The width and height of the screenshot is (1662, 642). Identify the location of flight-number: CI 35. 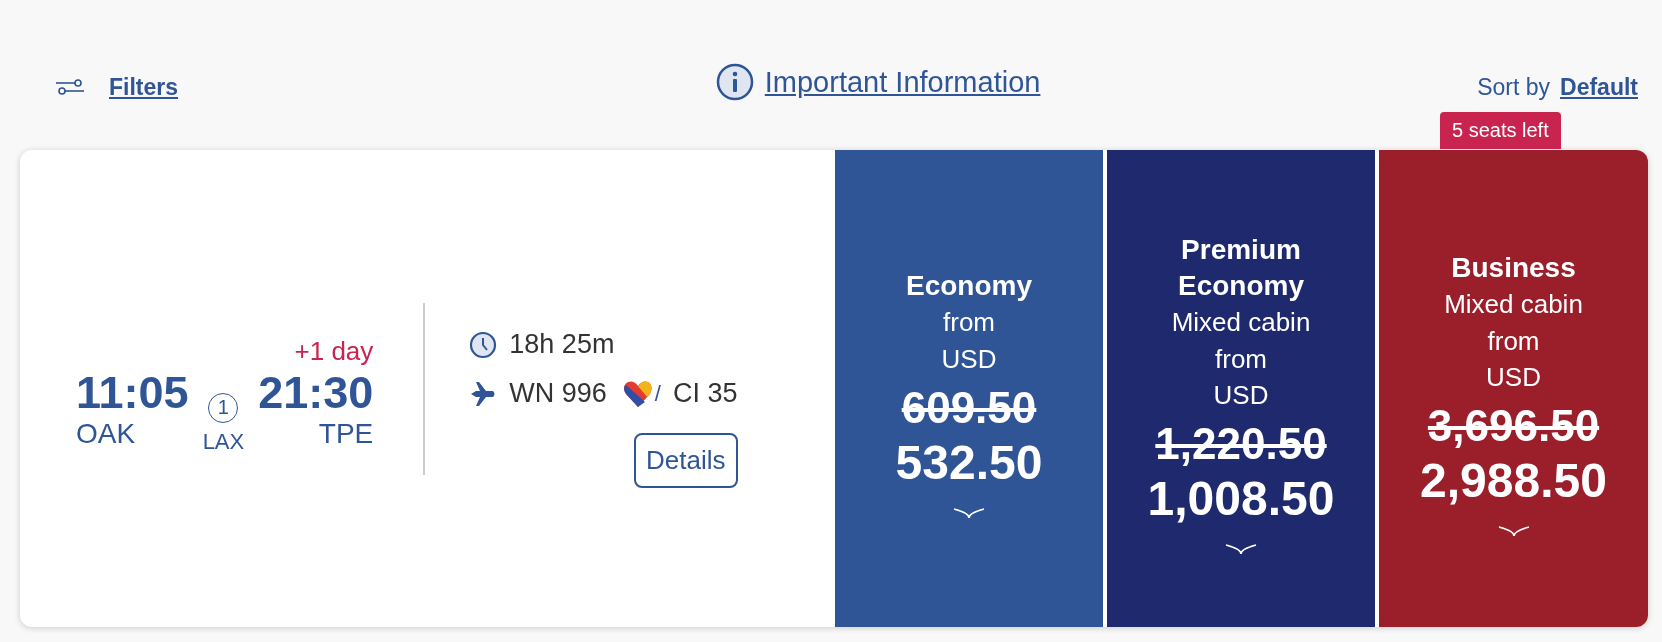
(705, 393).